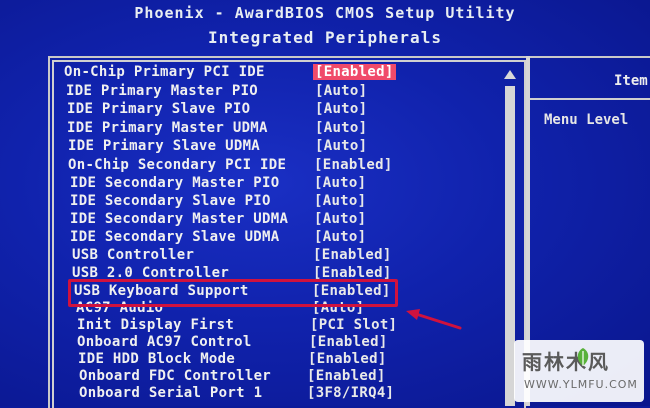  Describe the element at coordinates (179, 219) in the screenshot. I see `setting-label: IDE Secondary Master UDMA` at that location.